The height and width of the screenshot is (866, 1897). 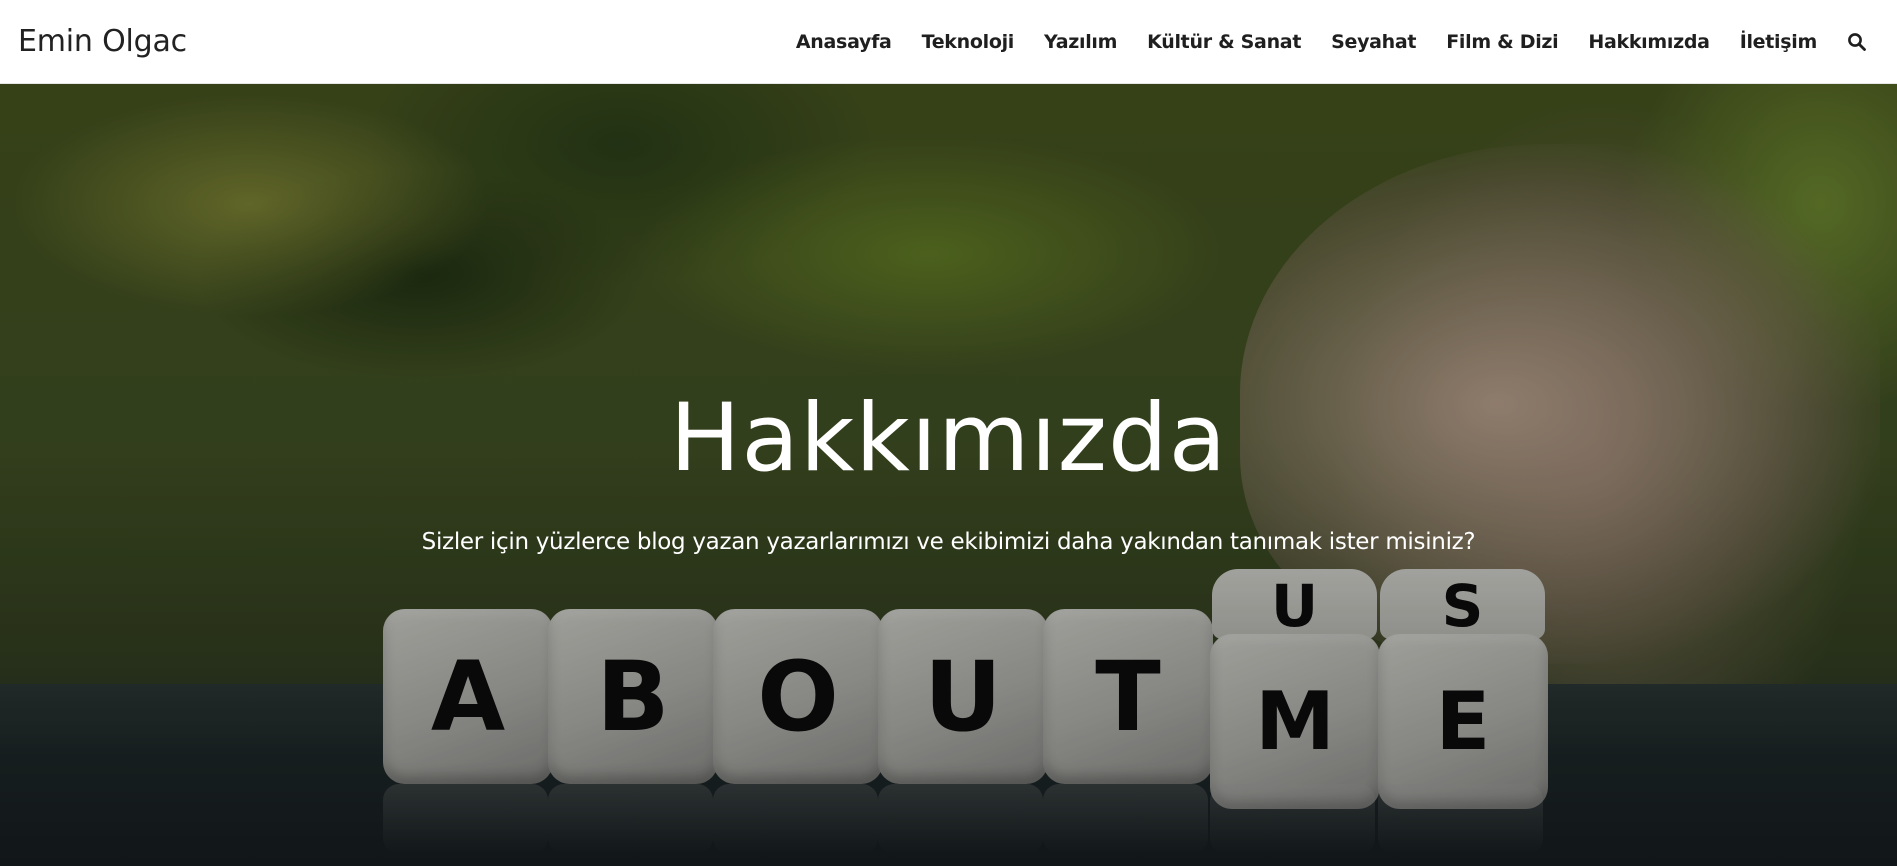 I want to click on nav-item-kultur-sanat: Kültür & Sanat, so click(x=1224, y=42).